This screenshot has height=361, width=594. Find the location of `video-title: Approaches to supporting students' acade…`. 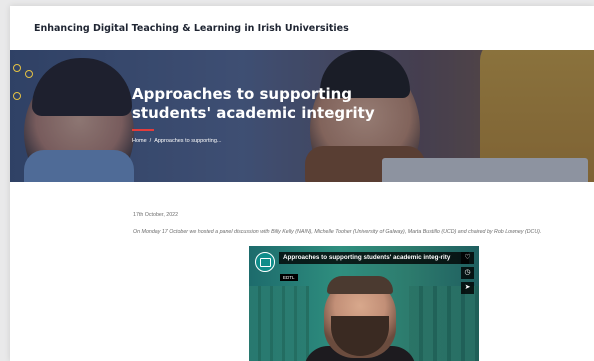

video-title: Approaches to supporting students' acade… is located at coordinates (374, 258).